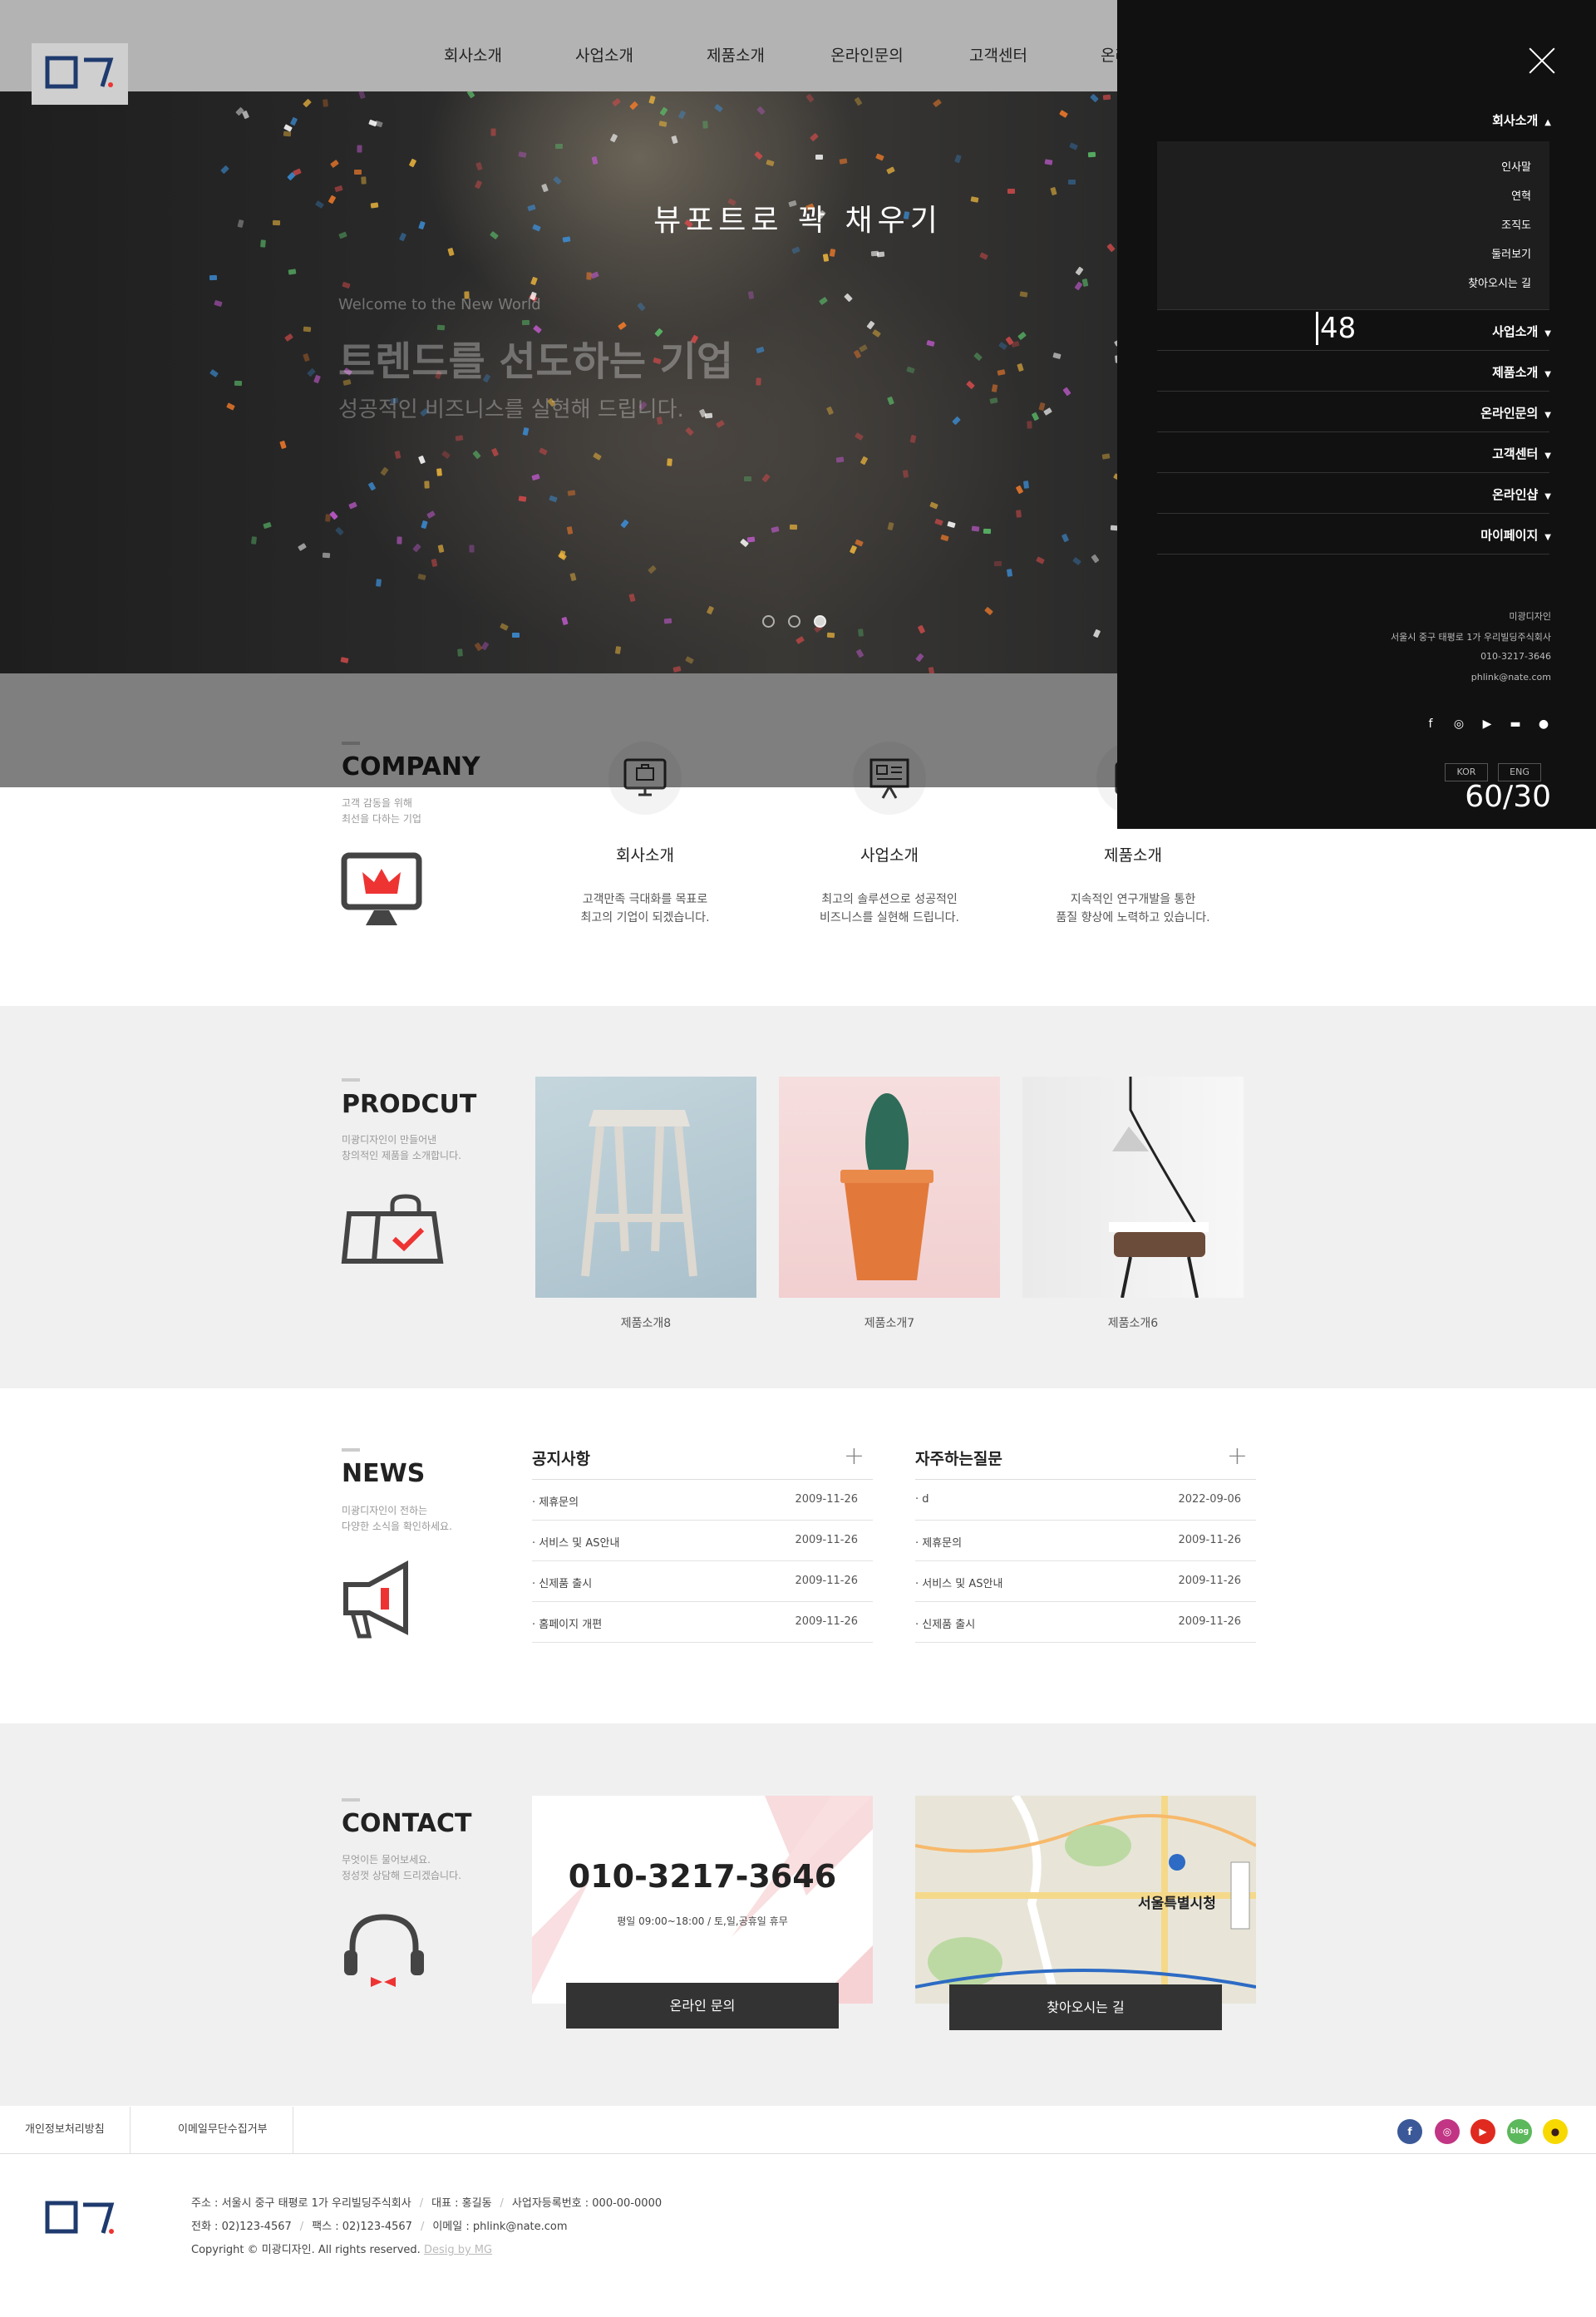 This screenshot has width=1596, height=2317. What do you see at coordinates (1511, 253) in the screenshot?
I see `submenu-item: 둘러보기` at bounding box center [1511, 253].